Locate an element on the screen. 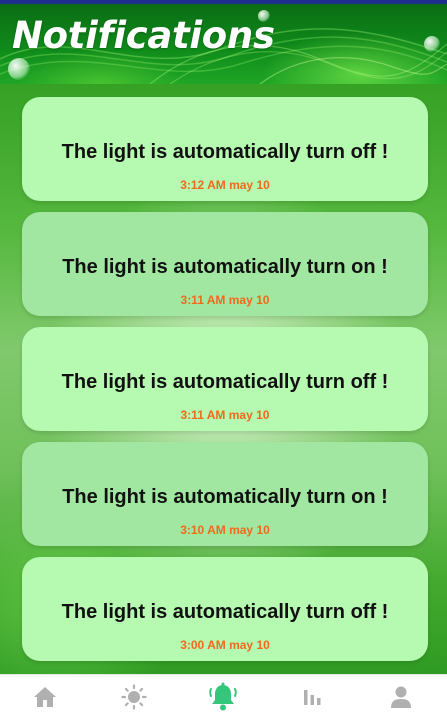  user-icon is located at coordinates (400, 697).